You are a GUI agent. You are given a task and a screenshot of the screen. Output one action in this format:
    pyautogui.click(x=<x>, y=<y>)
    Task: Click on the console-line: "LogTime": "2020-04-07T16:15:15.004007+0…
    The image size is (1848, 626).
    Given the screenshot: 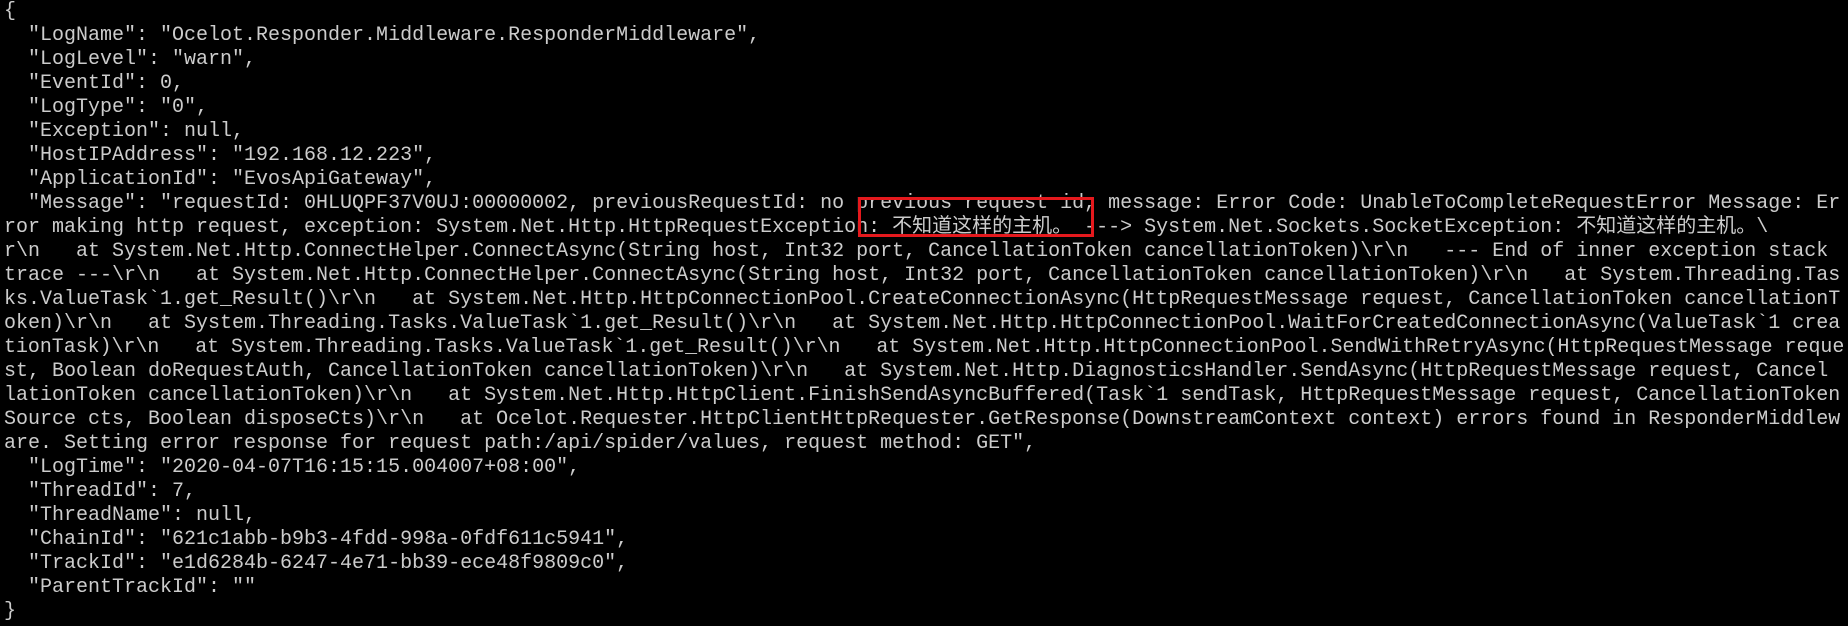 What is the action you would take?
    pyautogui.click(x=292, y=467)
    